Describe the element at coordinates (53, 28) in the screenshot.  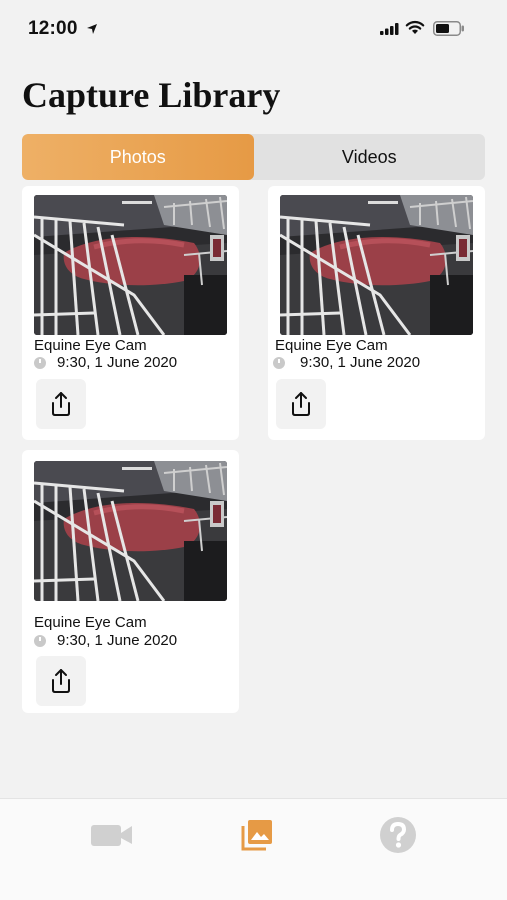
I see `status-time: 12:00` at that location.